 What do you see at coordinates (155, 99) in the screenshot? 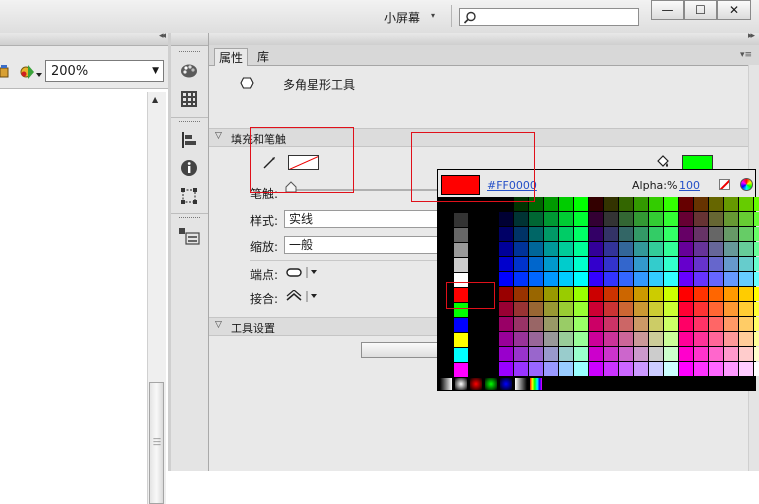
I see `scroll-up-arrow-icon: ▲` at bounding box center [155, 99].